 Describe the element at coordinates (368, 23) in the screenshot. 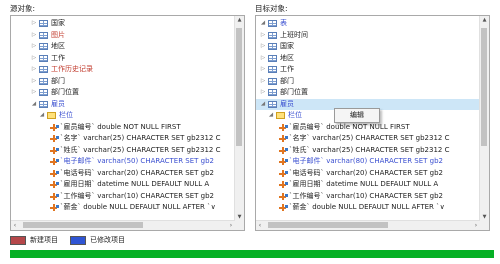

I see `table-row: ◢ 表` at that location.